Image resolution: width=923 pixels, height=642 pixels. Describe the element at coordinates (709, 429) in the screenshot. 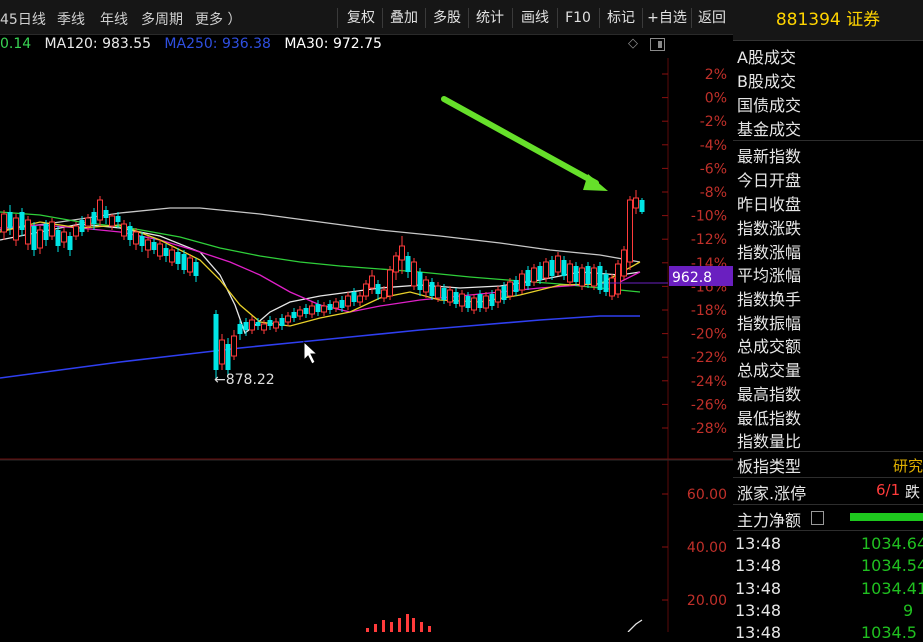

I see `pct-tick-label: -28%` at that location.